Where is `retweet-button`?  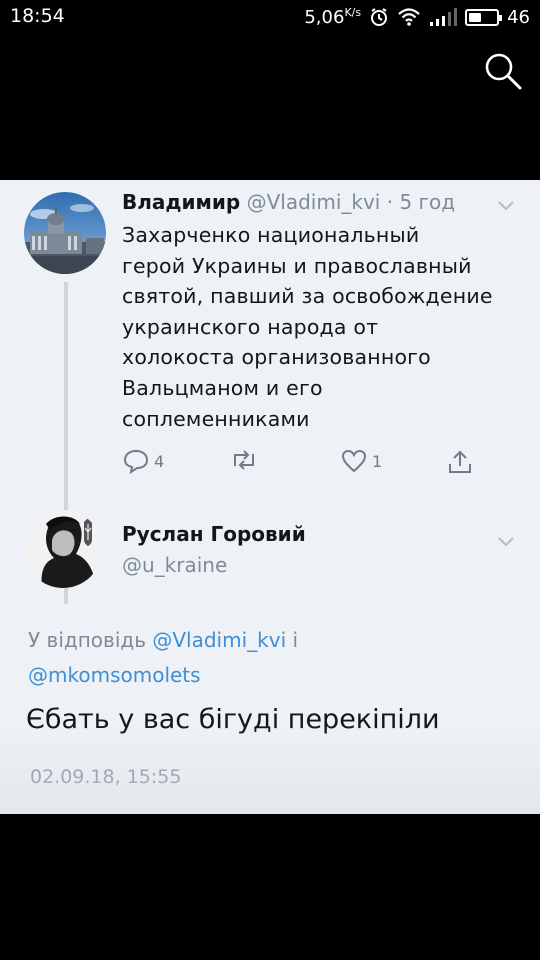
retweet-button is located at coordinates (246, 460).